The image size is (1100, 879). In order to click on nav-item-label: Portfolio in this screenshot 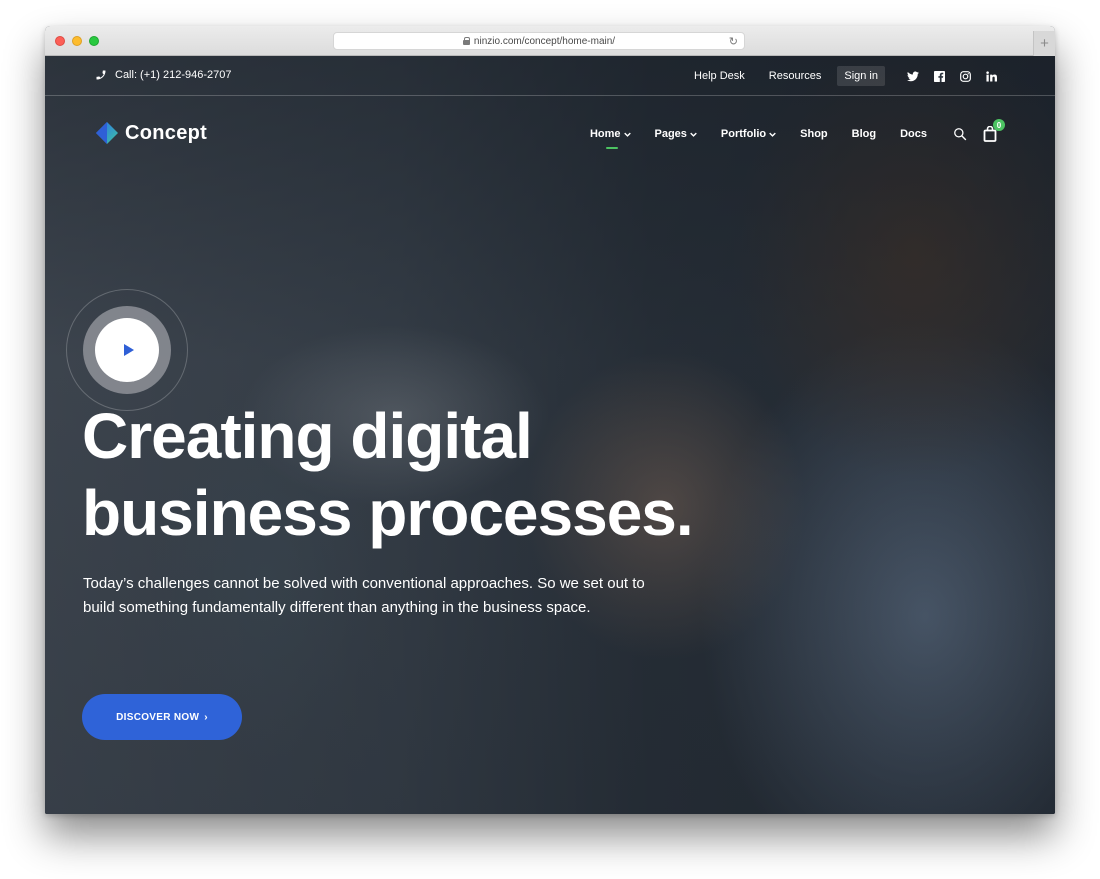, I will do `click(743, 134)`.